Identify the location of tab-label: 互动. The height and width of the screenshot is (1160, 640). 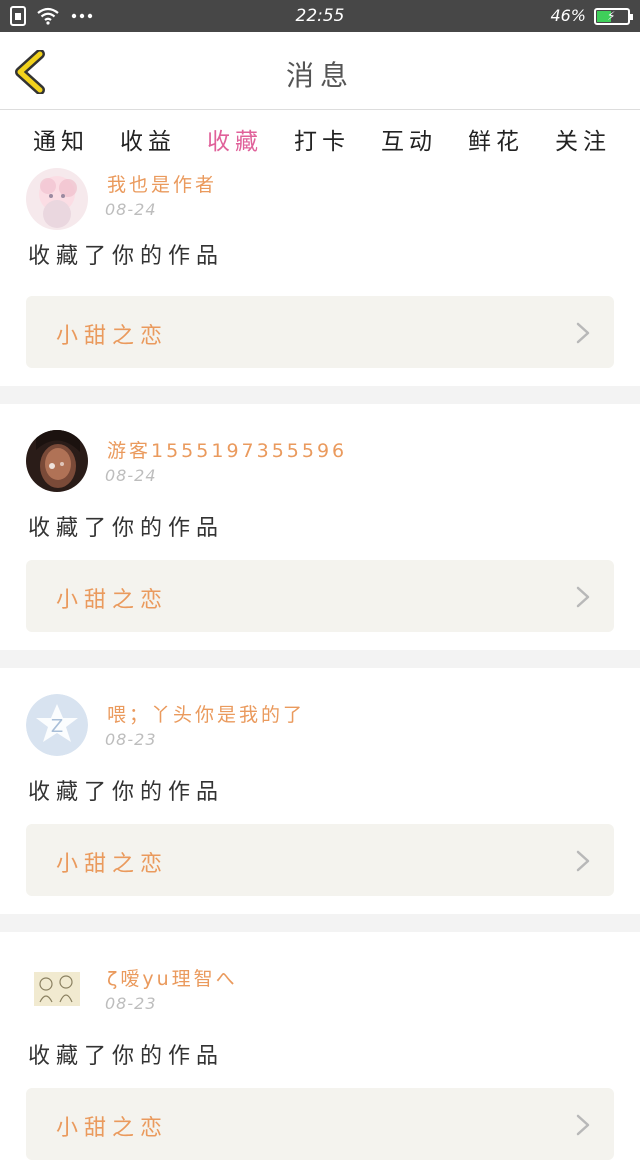
(409, 142).